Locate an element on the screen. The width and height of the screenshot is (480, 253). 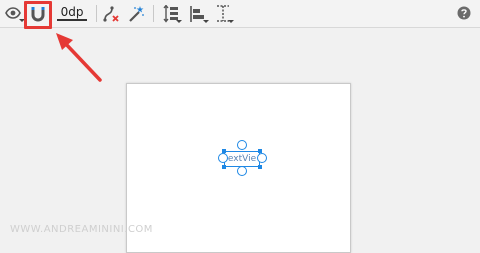
watermark-text: WWW.ANDREAMININI.COM is located at coordinates (81, 229).